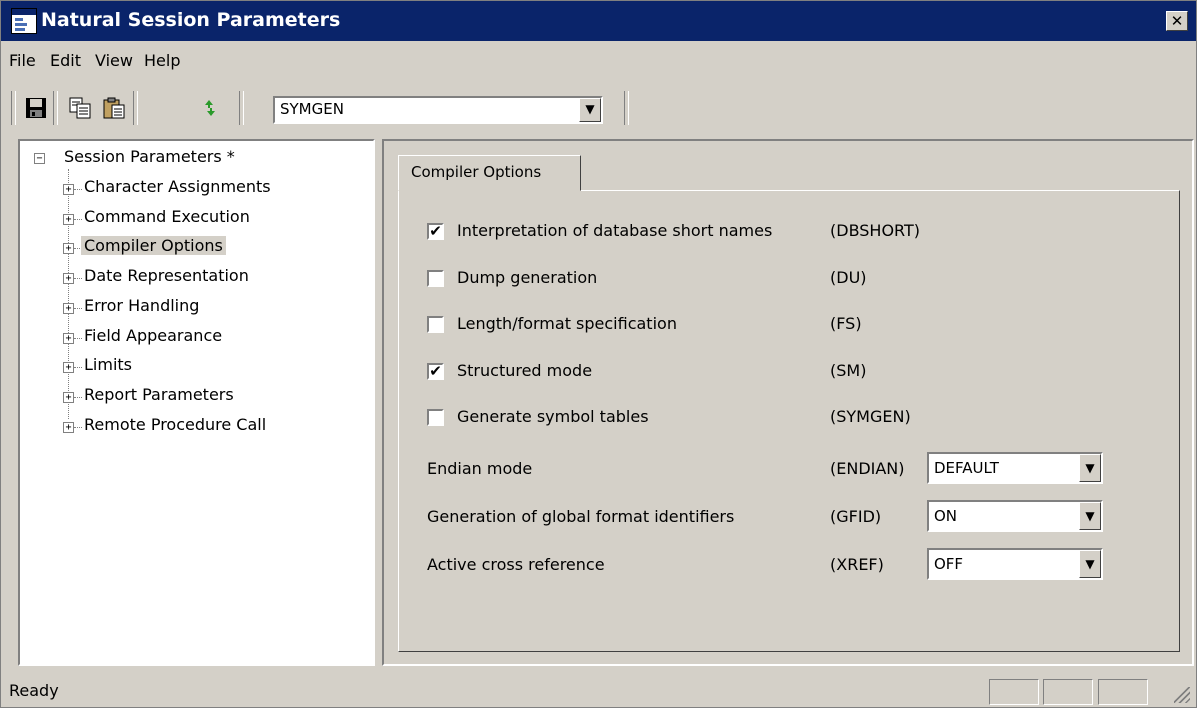  What do you see at coordinates (516, 564) in the screenshot?
I see `dropdown-label: Active cross reference` at bounding box center [516, 564].